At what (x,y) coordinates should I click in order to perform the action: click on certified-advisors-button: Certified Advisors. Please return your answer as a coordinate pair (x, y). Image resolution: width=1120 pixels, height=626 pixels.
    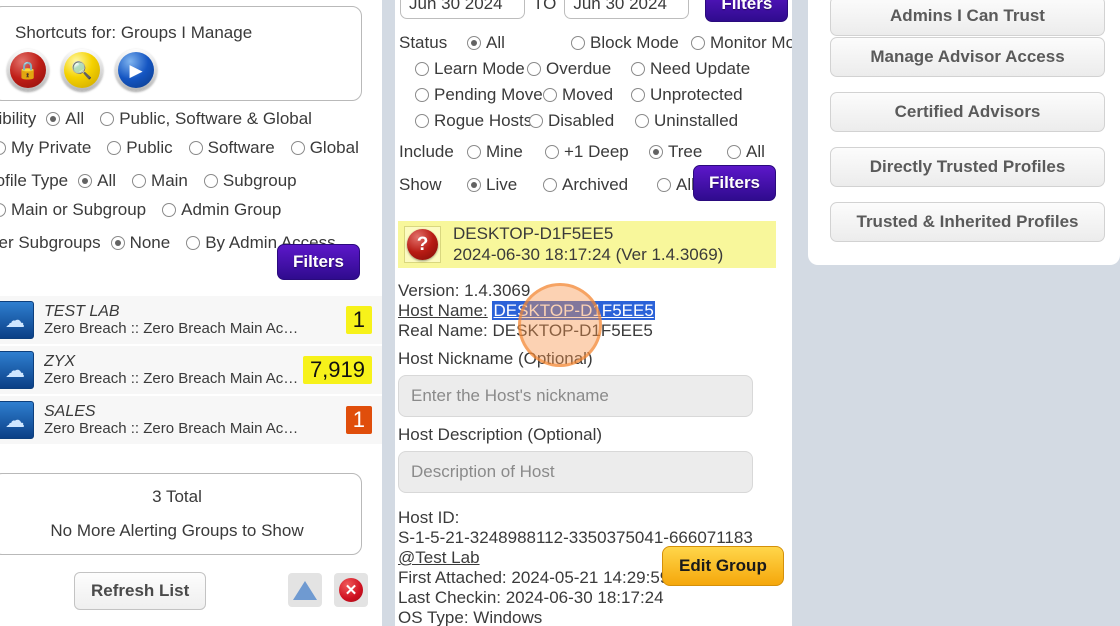
    Looking at the image, I should click on (967, 112).